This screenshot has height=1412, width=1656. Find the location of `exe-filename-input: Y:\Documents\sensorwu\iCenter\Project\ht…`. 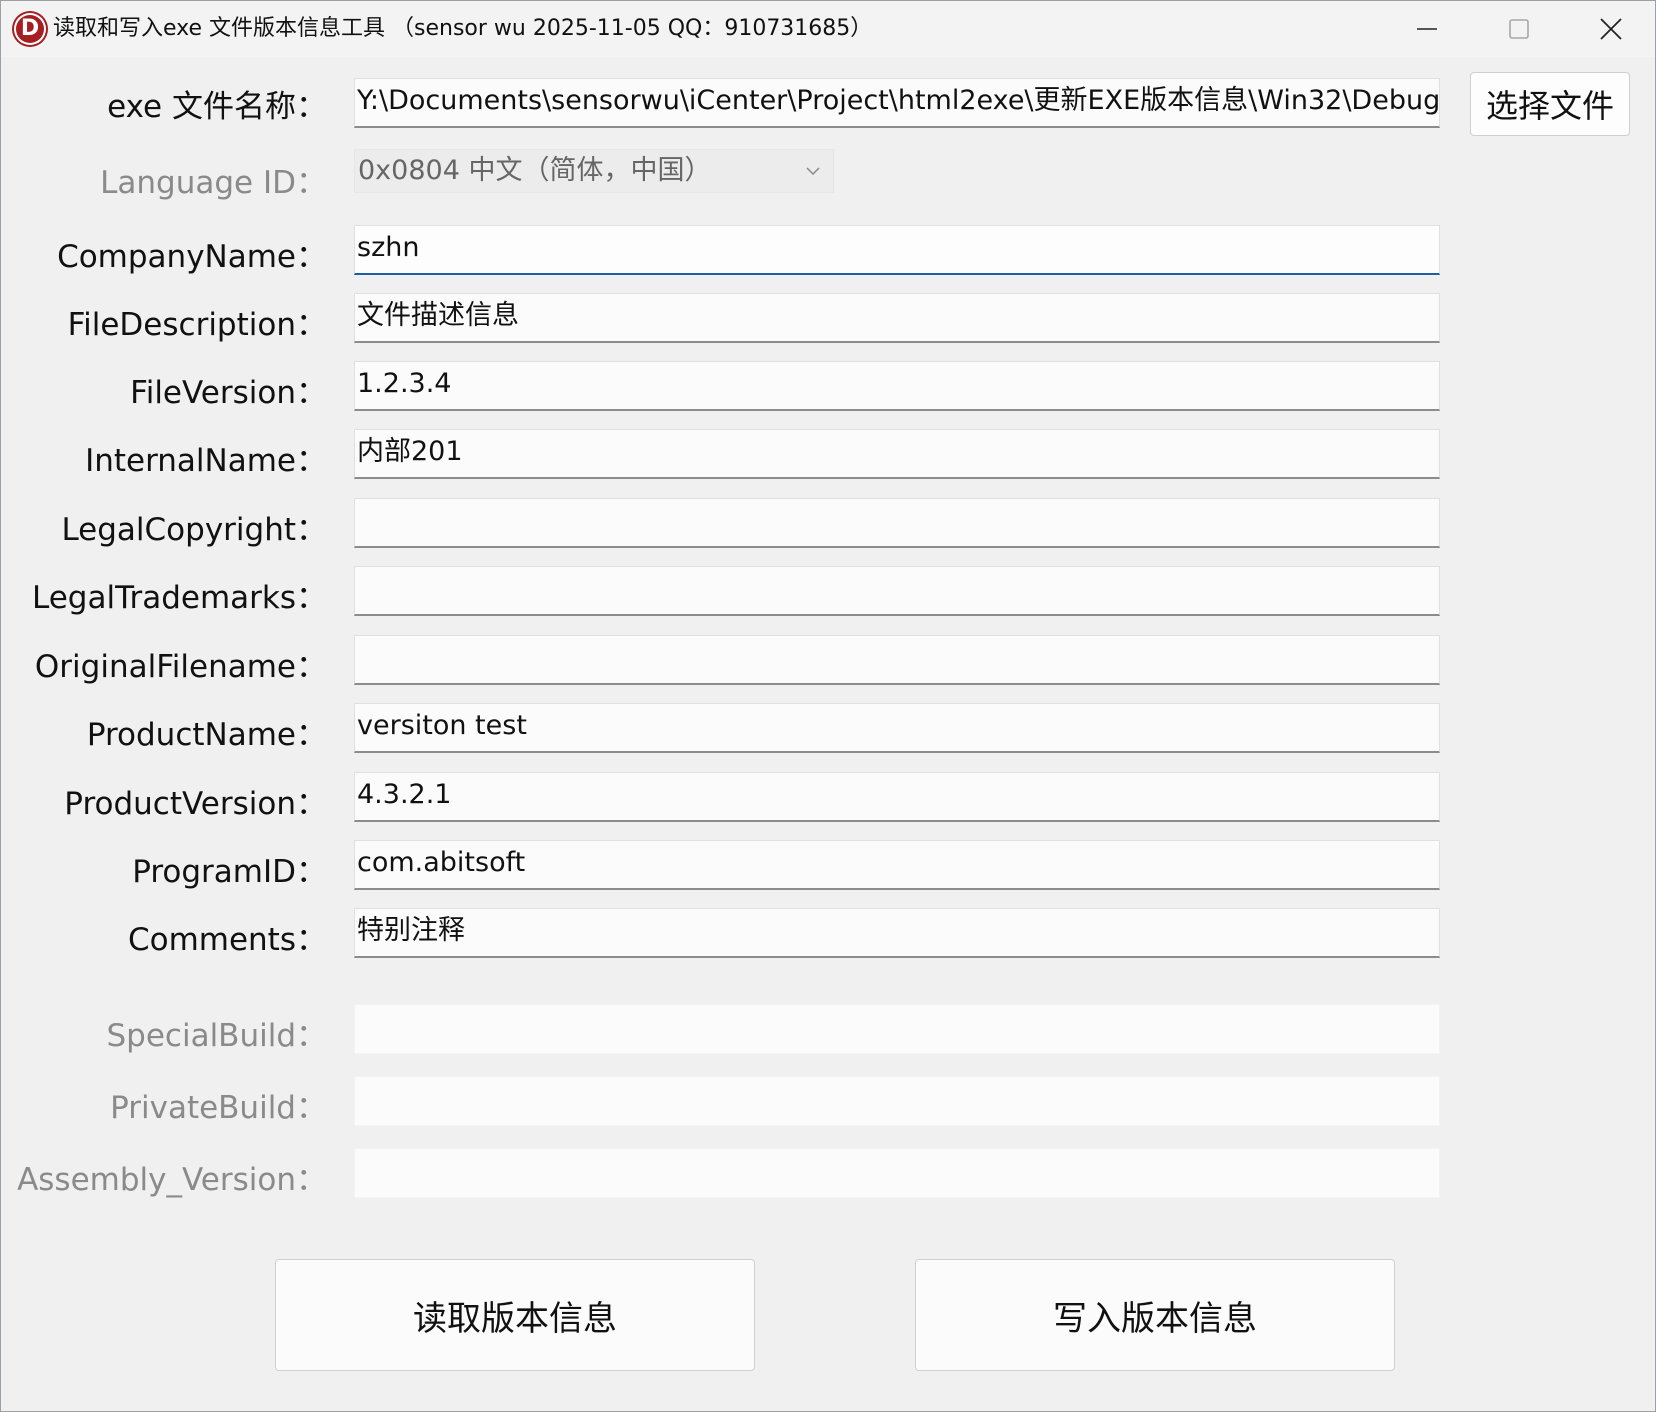

exe-filename-input: Y:\Documents\sensorwu\iCenter\Project\ht… is located at coordinates (897, 103).